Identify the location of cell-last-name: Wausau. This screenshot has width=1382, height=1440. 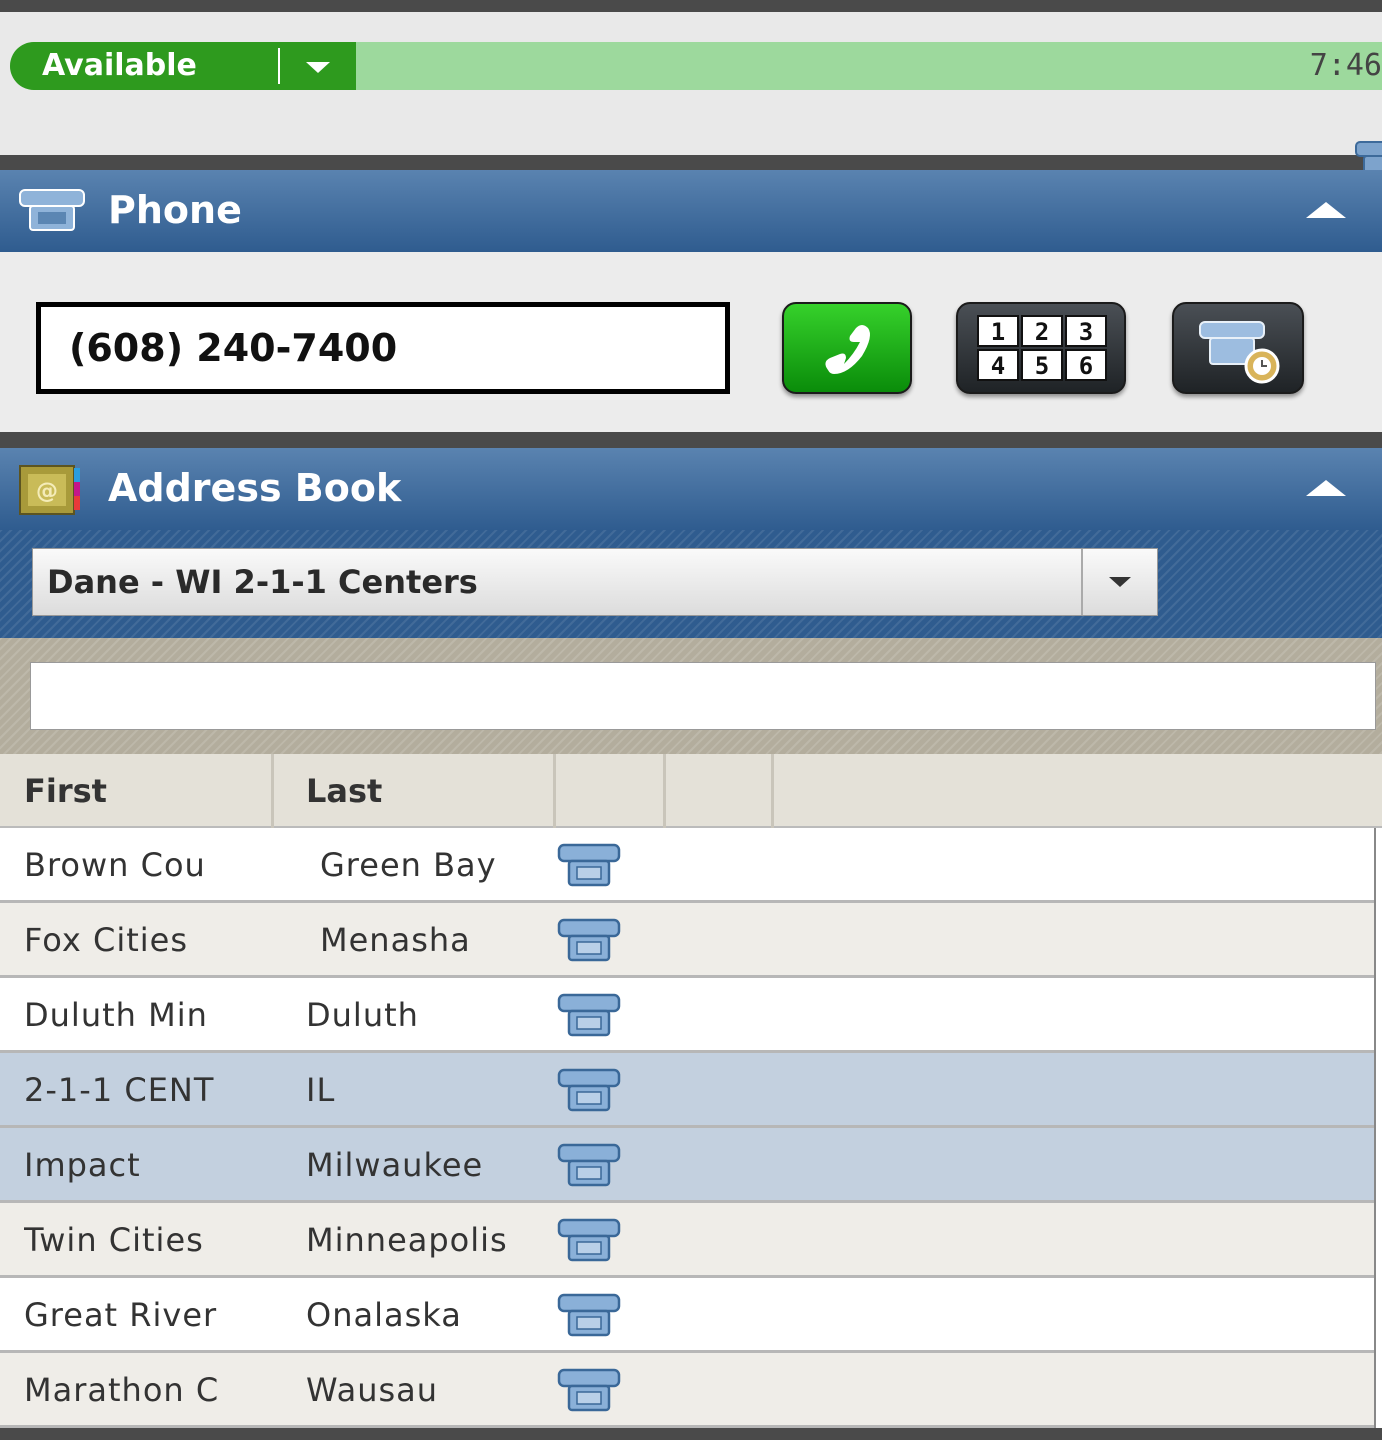
(372, 1390).